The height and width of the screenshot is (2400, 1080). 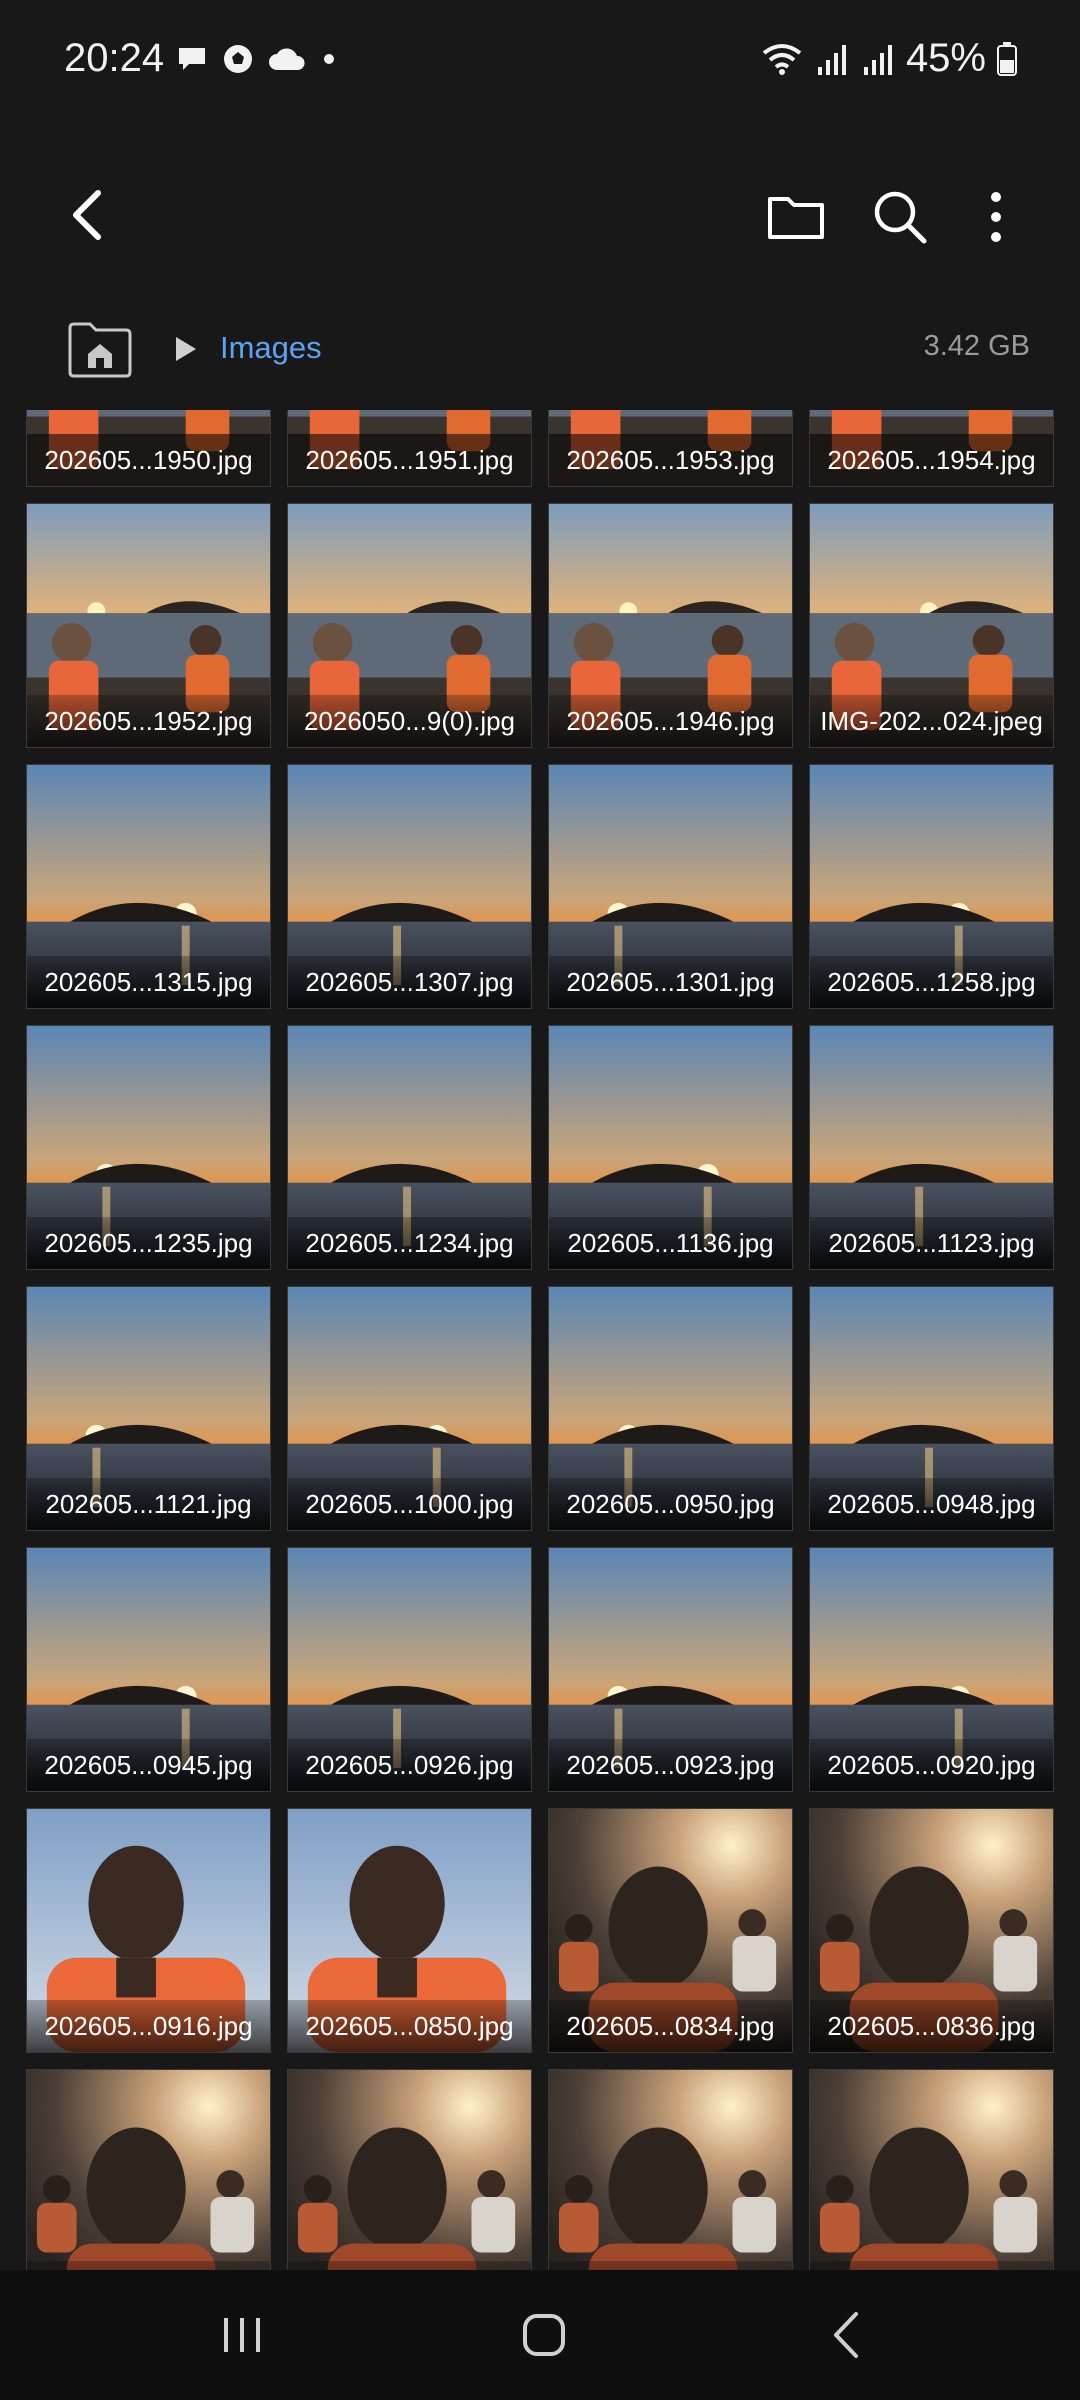 What do you see at coordinates (329, 59) in the screenshot?
I see `dot-icon` at bounding box center [329, 59].